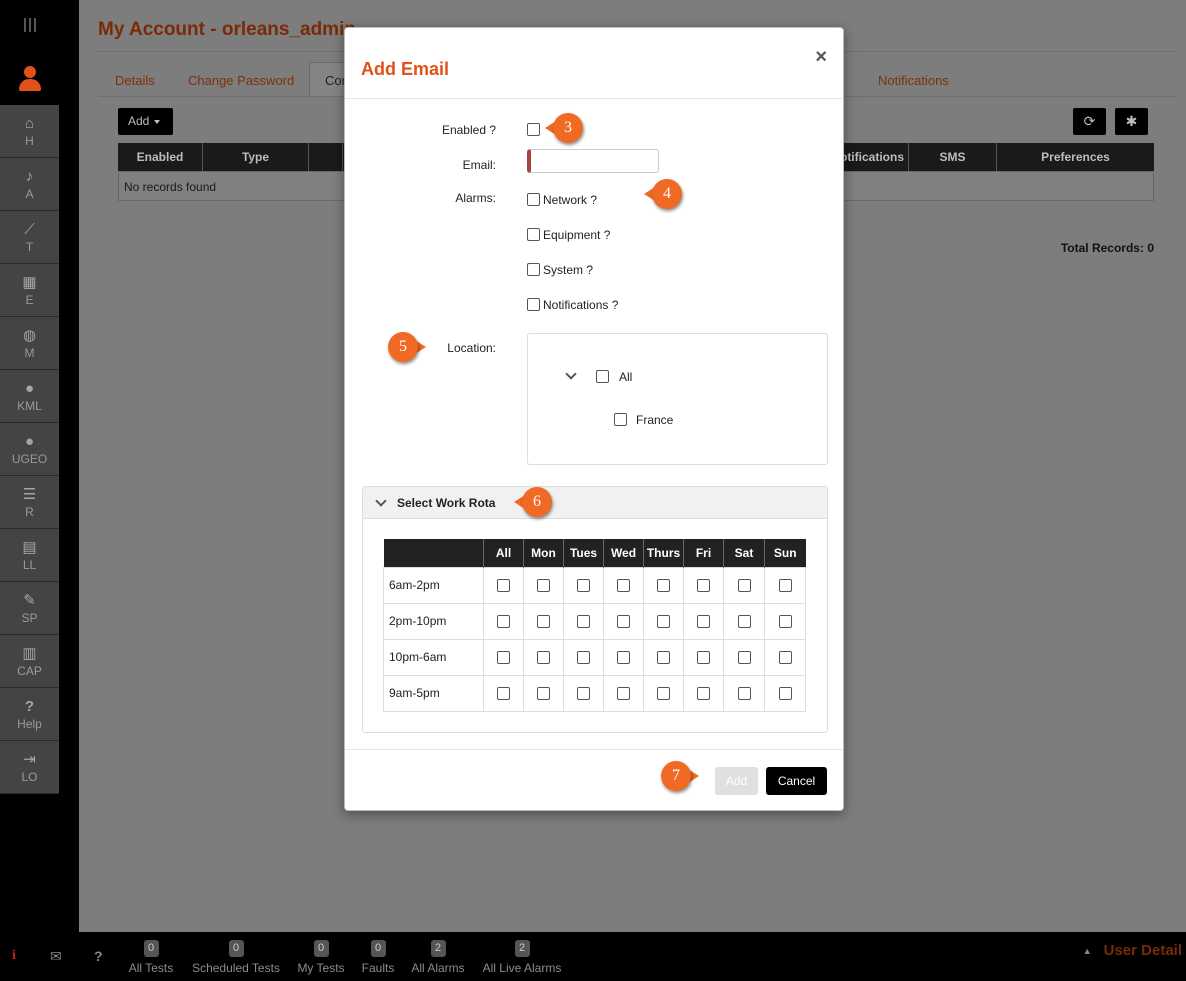 This screenshot has width=1186, height=981. I want to click on sidebar-item-cap: ▥ CAP, so click(29, 661).